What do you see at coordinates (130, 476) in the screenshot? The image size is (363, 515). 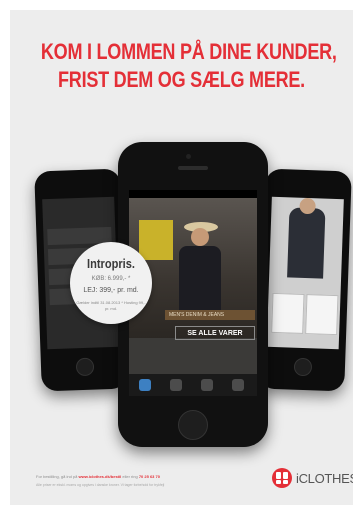 I see `order-text-middle: eller ring` at bounding box center [130, 476].